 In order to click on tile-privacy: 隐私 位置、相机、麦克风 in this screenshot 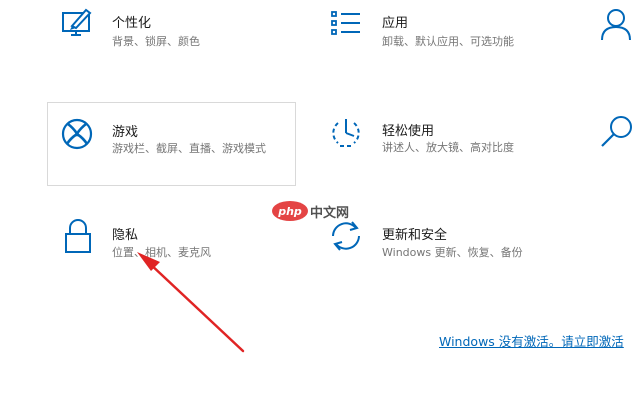, I will do `click(172, 245)`.